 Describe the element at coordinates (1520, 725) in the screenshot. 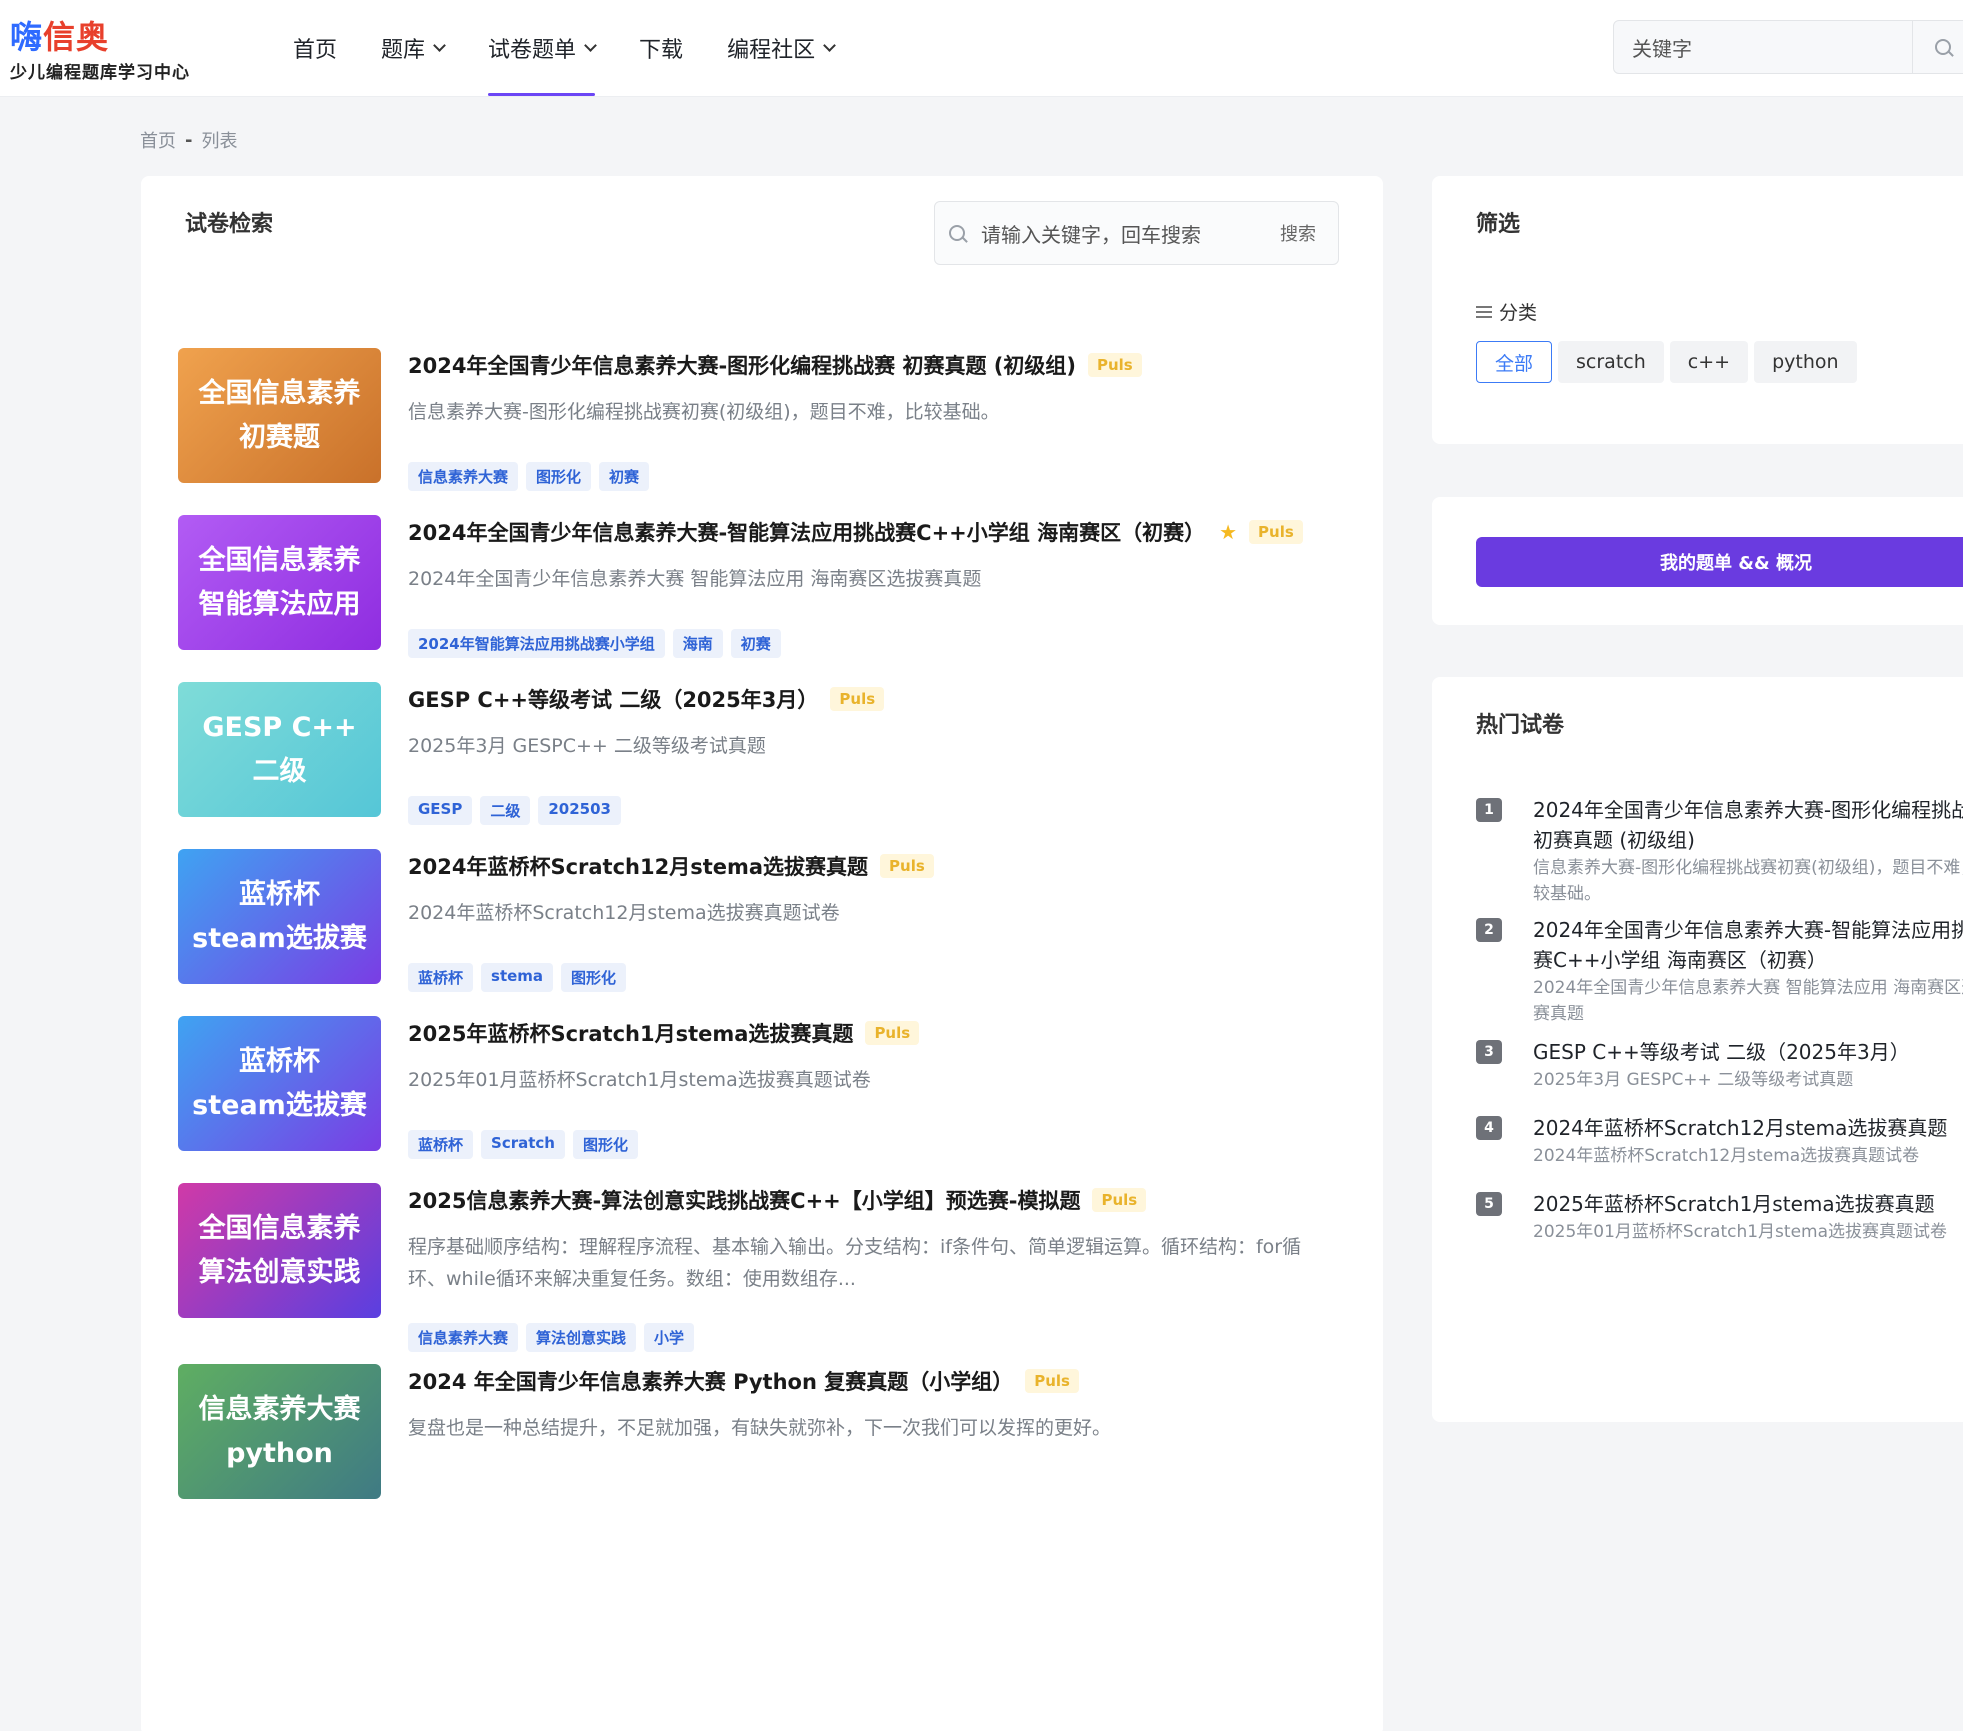

I see `hot-papers-title: 热门试卷` at that location.